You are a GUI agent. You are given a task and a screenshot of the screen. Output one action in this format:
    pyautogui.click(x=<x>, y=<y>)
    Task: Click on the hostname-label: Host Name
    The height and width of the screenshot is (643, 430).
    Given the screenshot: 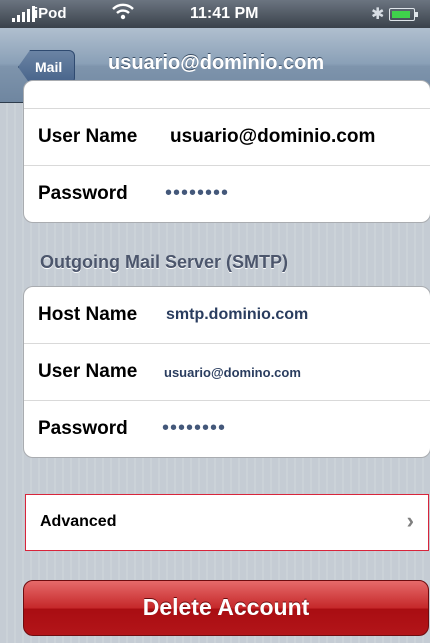 What is the action you would take?
    pyautogui.click(x=88, y=314)
    